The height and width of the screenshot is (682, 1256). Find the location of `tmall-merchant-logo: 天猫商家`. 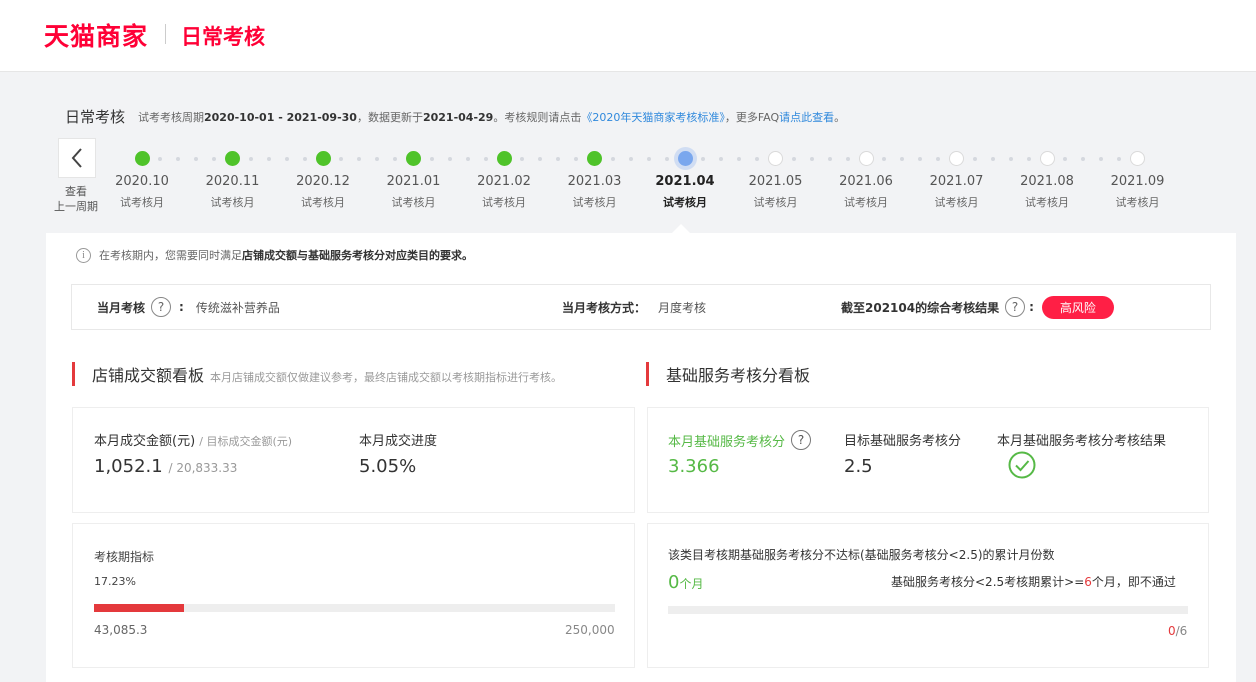

tmall-merchant-logo: 天猫商家 is located at coordinates (96, 35).